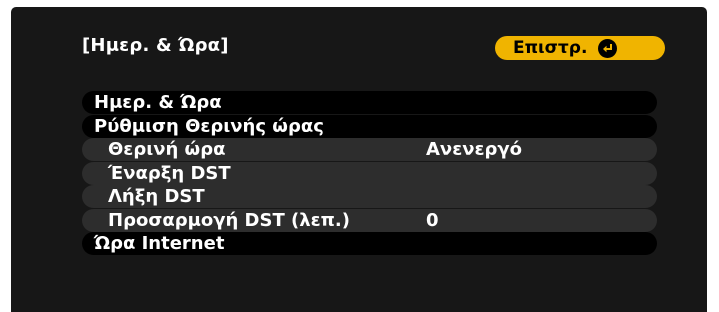 Image resolution: width=719 pixels, height=312 pixels. I want to click on menu-item-dst-adjustment: Προσαρμογή DST (λεπ.) 0, so click(369, 220).